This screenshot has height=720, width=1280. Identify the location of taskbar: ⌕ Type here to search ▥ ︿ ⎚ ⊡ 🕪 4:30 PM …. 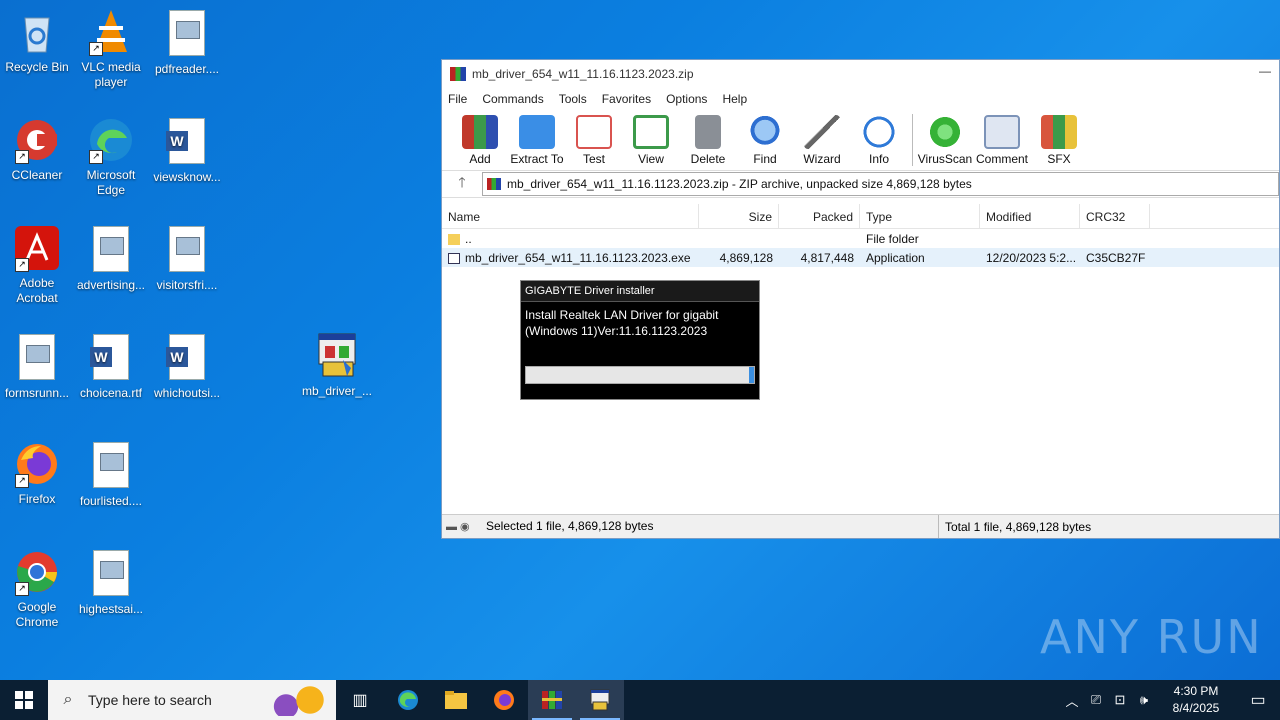
(640, 700).